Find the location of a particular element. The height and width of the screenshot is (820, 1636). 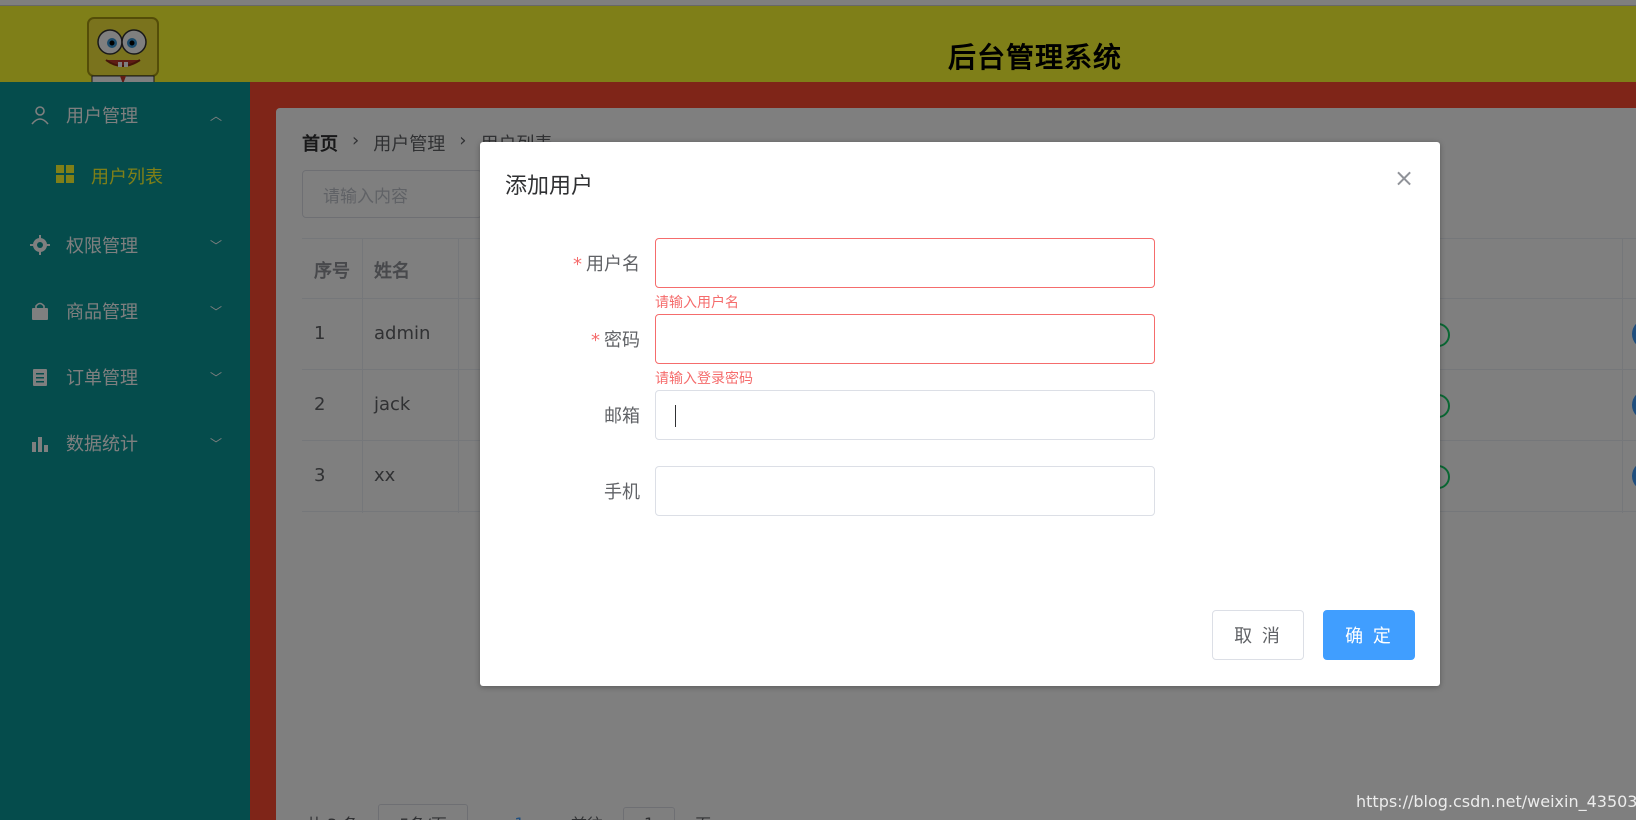

dialog-title: 添加用户 is located at coordinates (549, 186).